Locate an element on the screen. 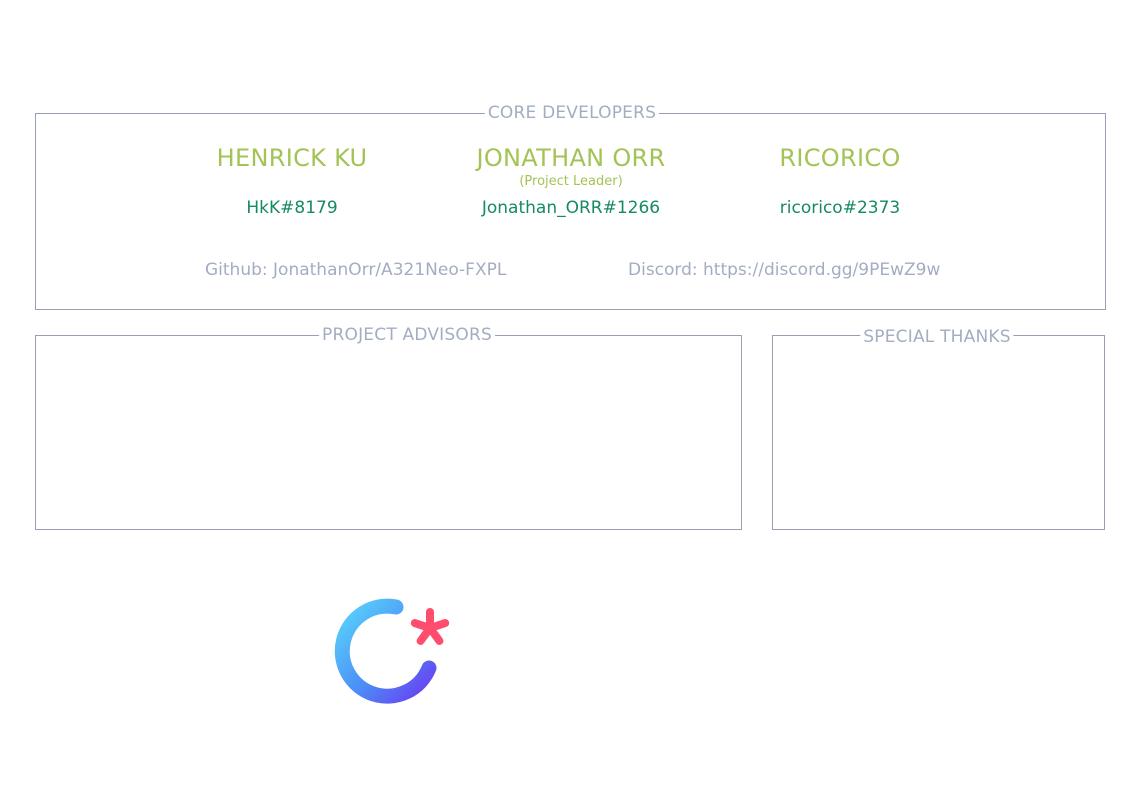 This screenshot has height=800, width=1143. developer-handle: Jonathan_ORR#1266 is located at coordinates (571, 208).